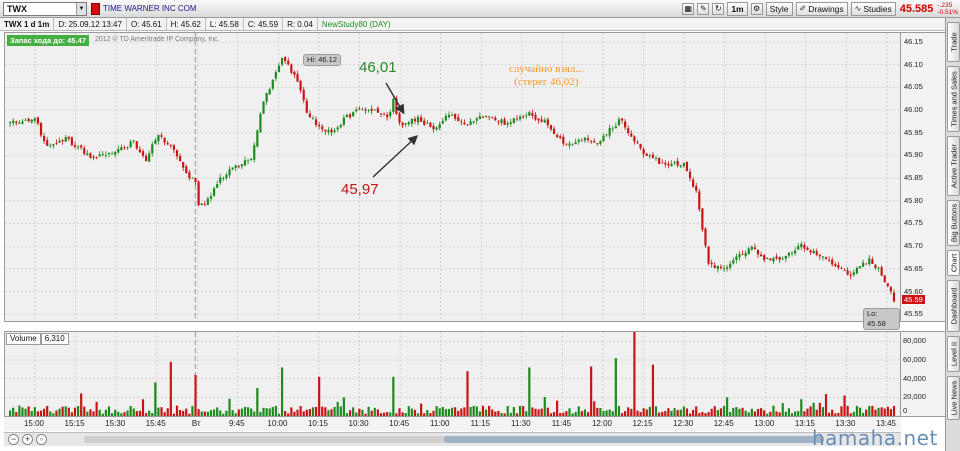 The height and width of the screenshot is (451, 960). Describe the element at coordinates (225, 24) in the screenshot. I see `info-low: L: 45.58` at that location.